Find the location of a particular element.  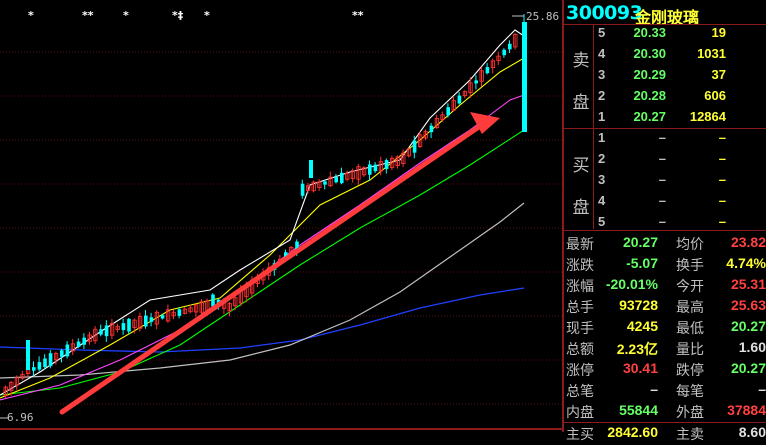

order-price: 20.28 is located at coordinates (649, 95).